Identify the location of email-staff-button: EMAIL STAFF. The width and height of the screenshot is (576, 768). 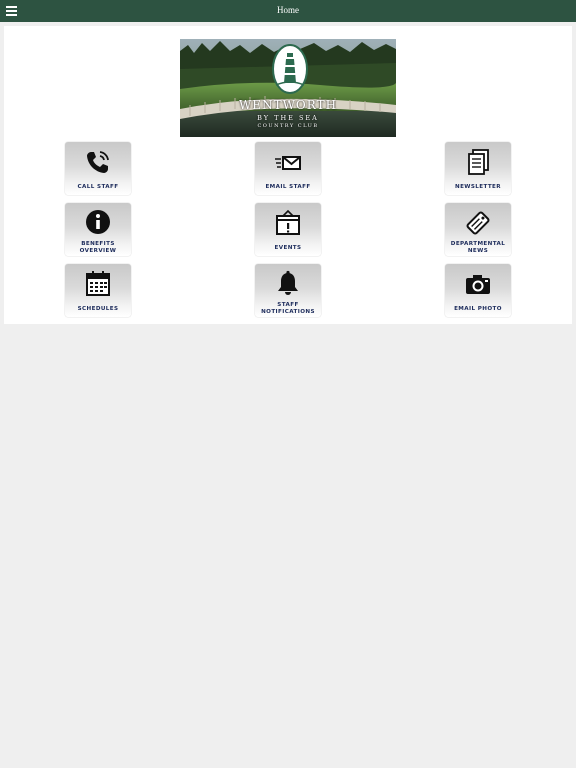
(288, 168).